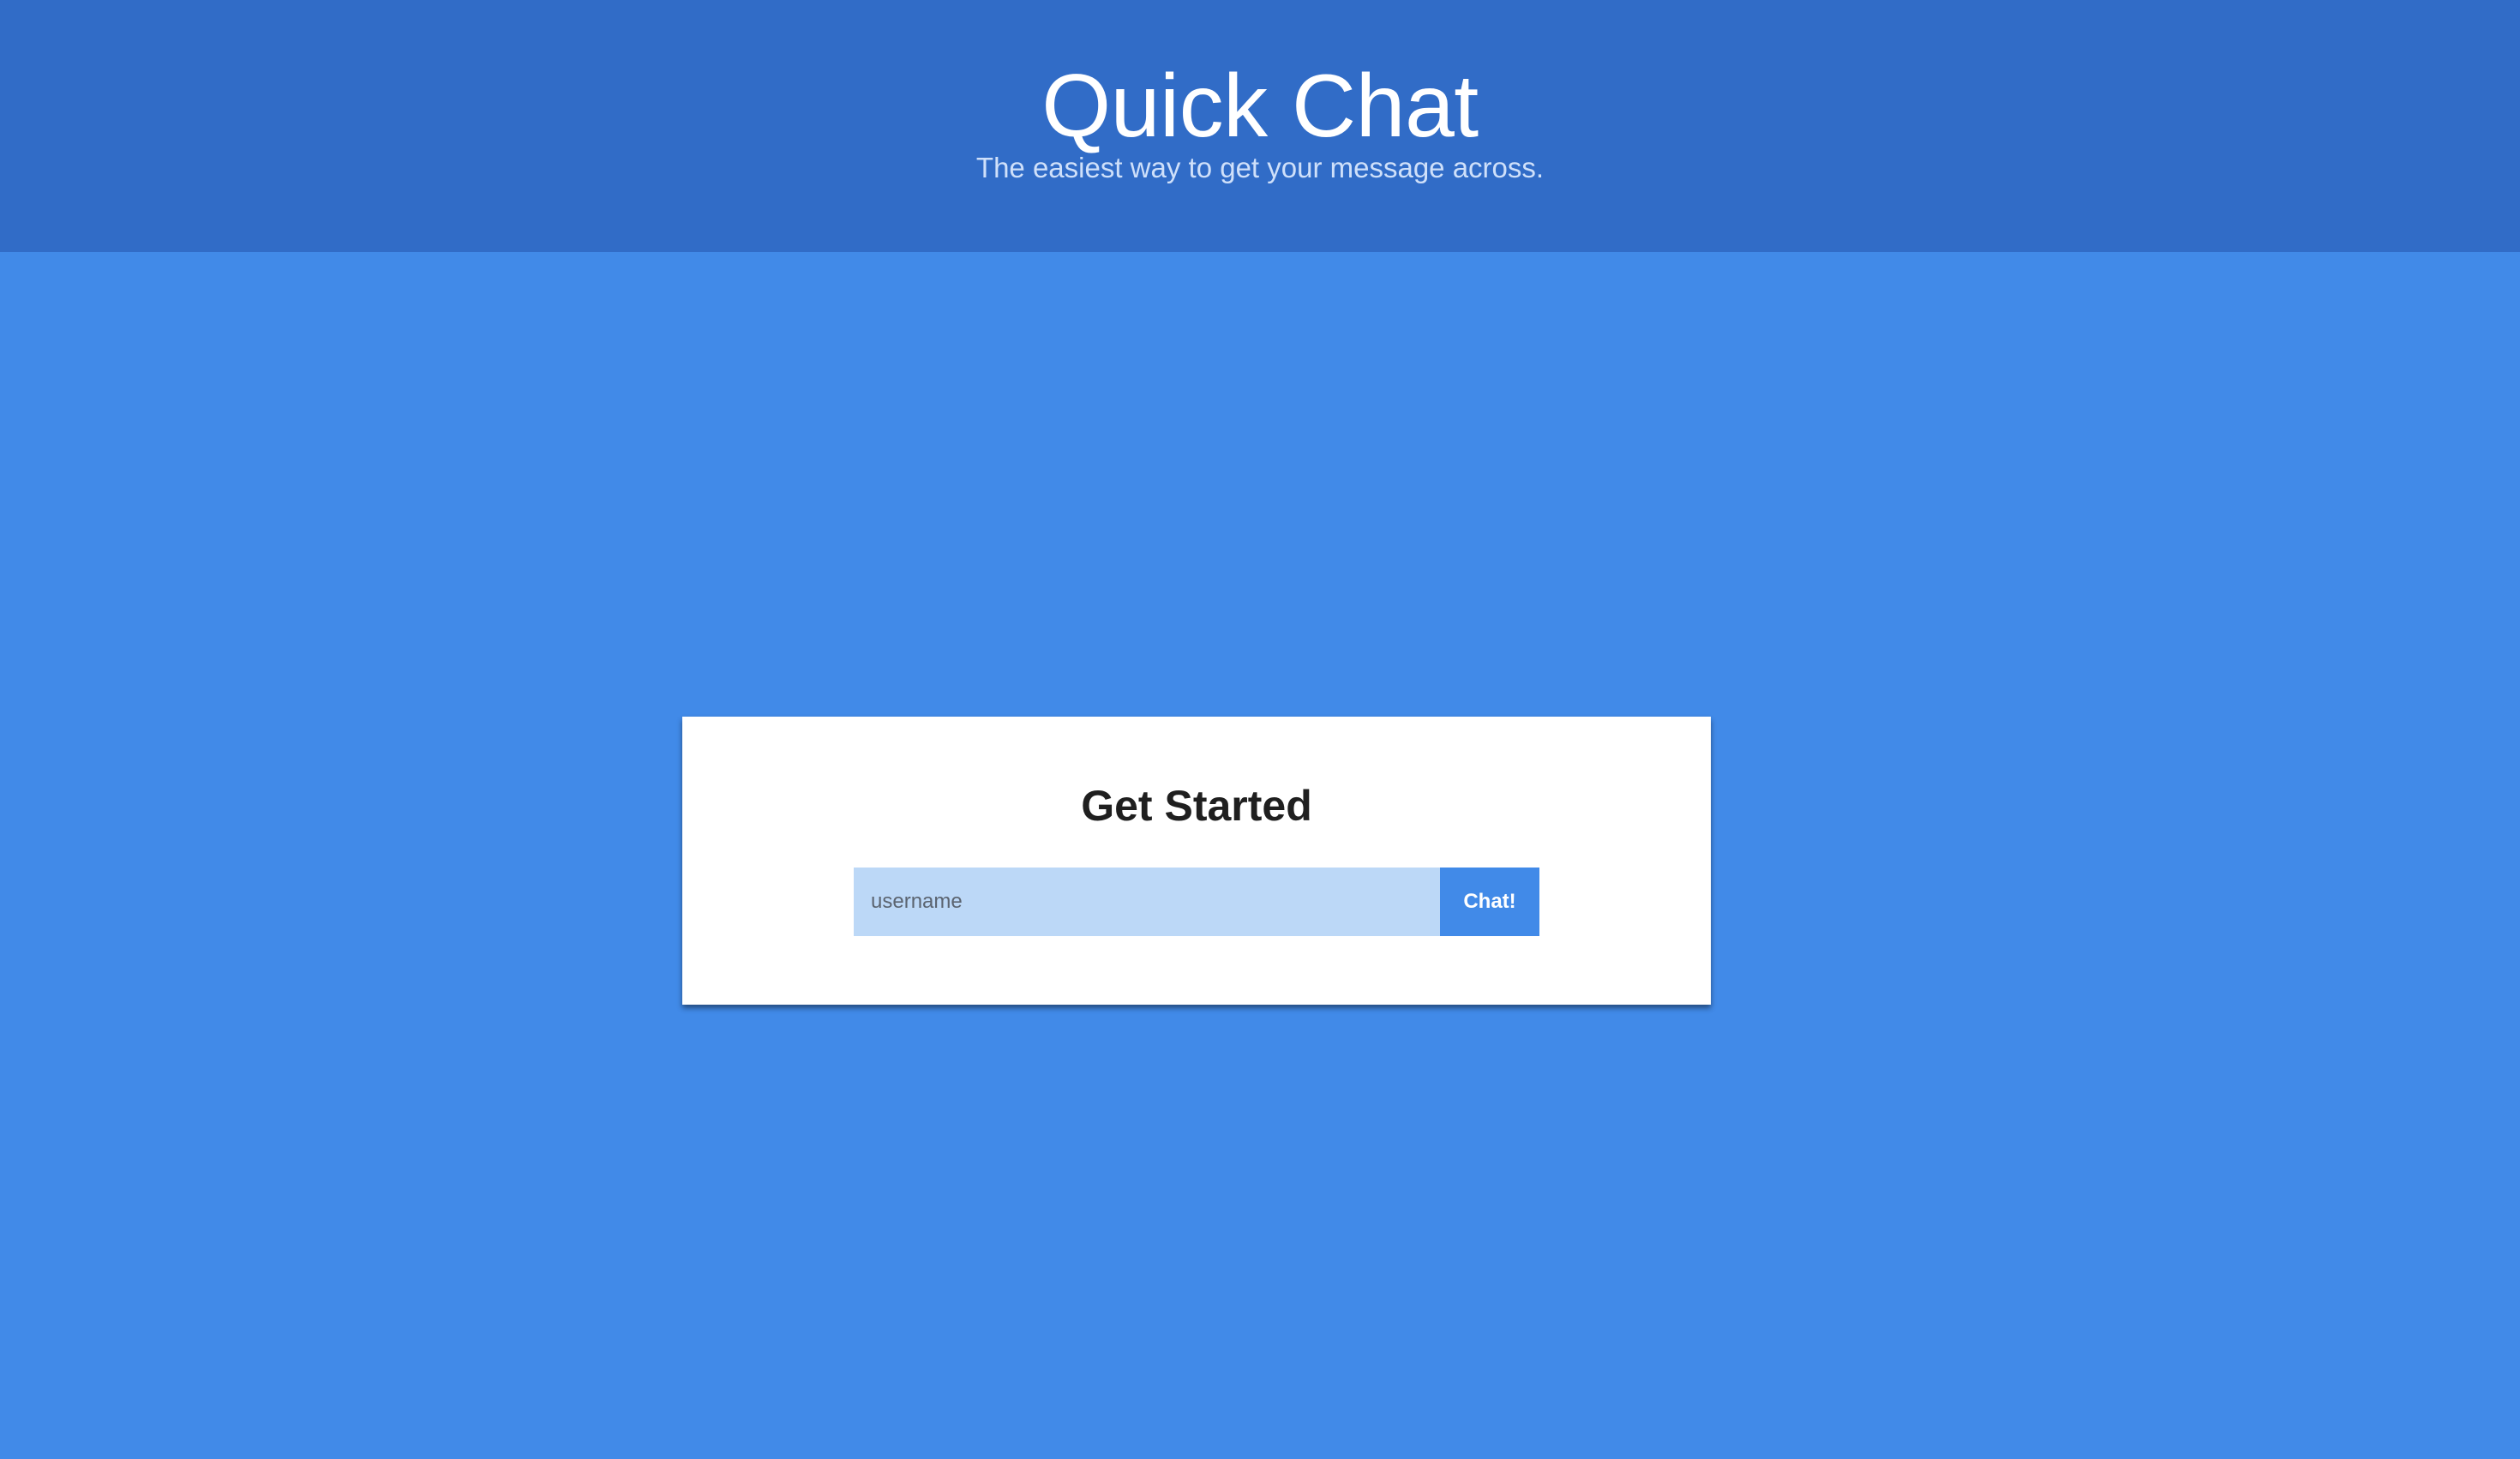 The image size is (2520, 1459). What do you see at coordinates (1489, 902) in the screenshot?
I see `chat-button: Chat!` at bounding box center [1489, 902].